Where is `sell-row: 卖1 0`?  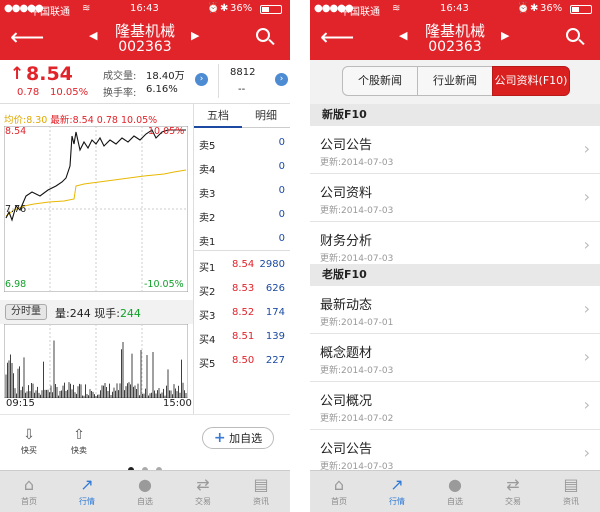
sell-row: 卖1 0 is located at coordinates (242, 240).